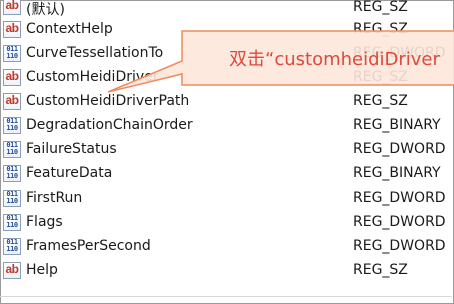  Describe the element at coordinates (226, 271) in the screenshot. I see `registry-row: ab Help REG_SZ` at that location.